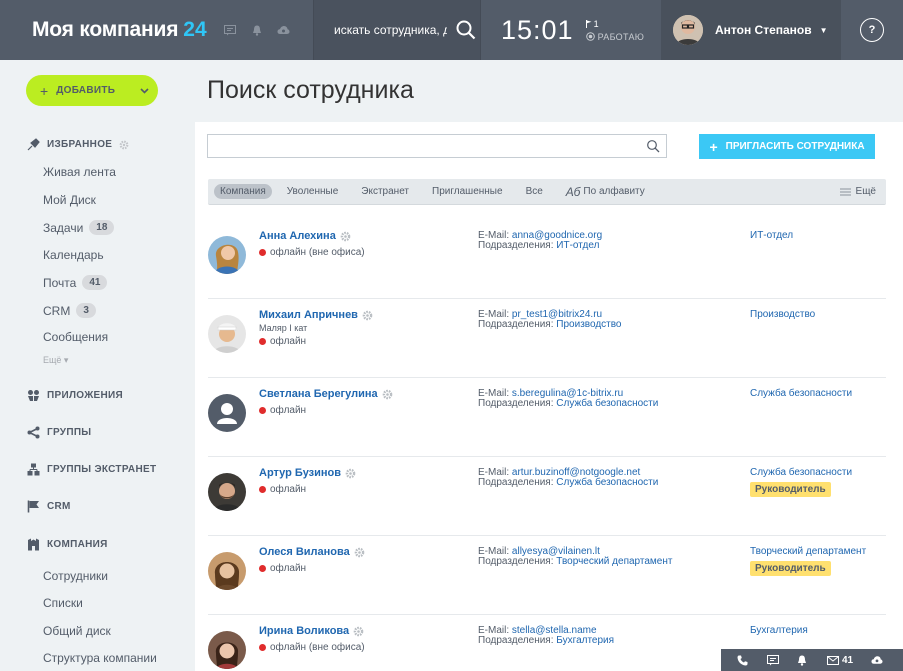  What do you see at coordinates (779, 630) in the screenshot?
I see `department-column-link: Бухгалтерия` at bounding box center [779, 630].